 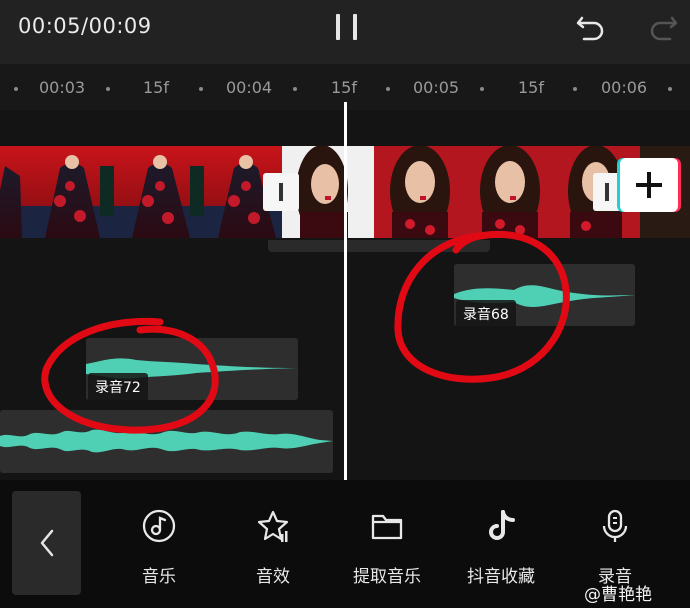 What do you see at coordinates (347, 27) in the screenshot?
I see `pause-icon` at bounding box center [347, 27].